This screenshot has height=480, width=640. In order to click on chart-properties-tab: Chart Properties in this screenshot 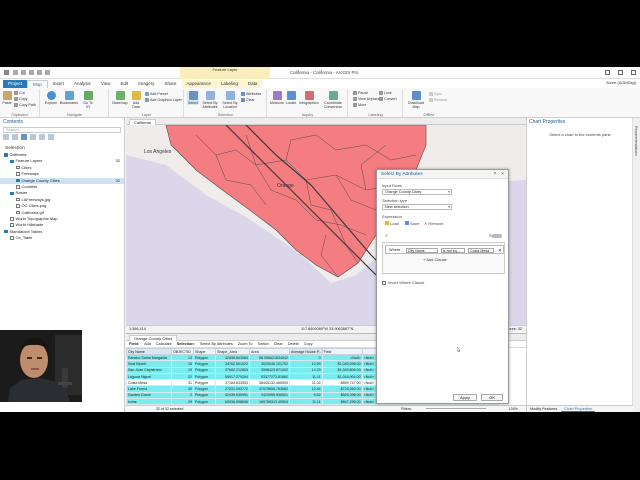, I will do `click(578, 409)`.